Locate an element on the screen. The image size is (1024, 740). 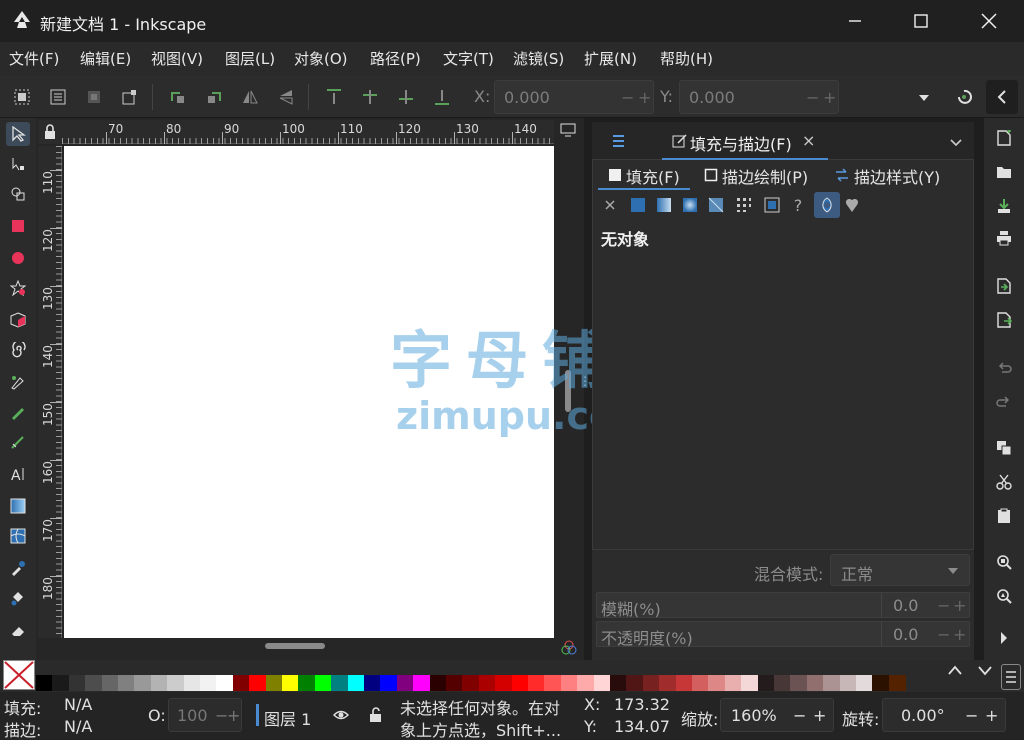
y-coordinate-input: 0.000 − + is located at coordinates (759, 97).